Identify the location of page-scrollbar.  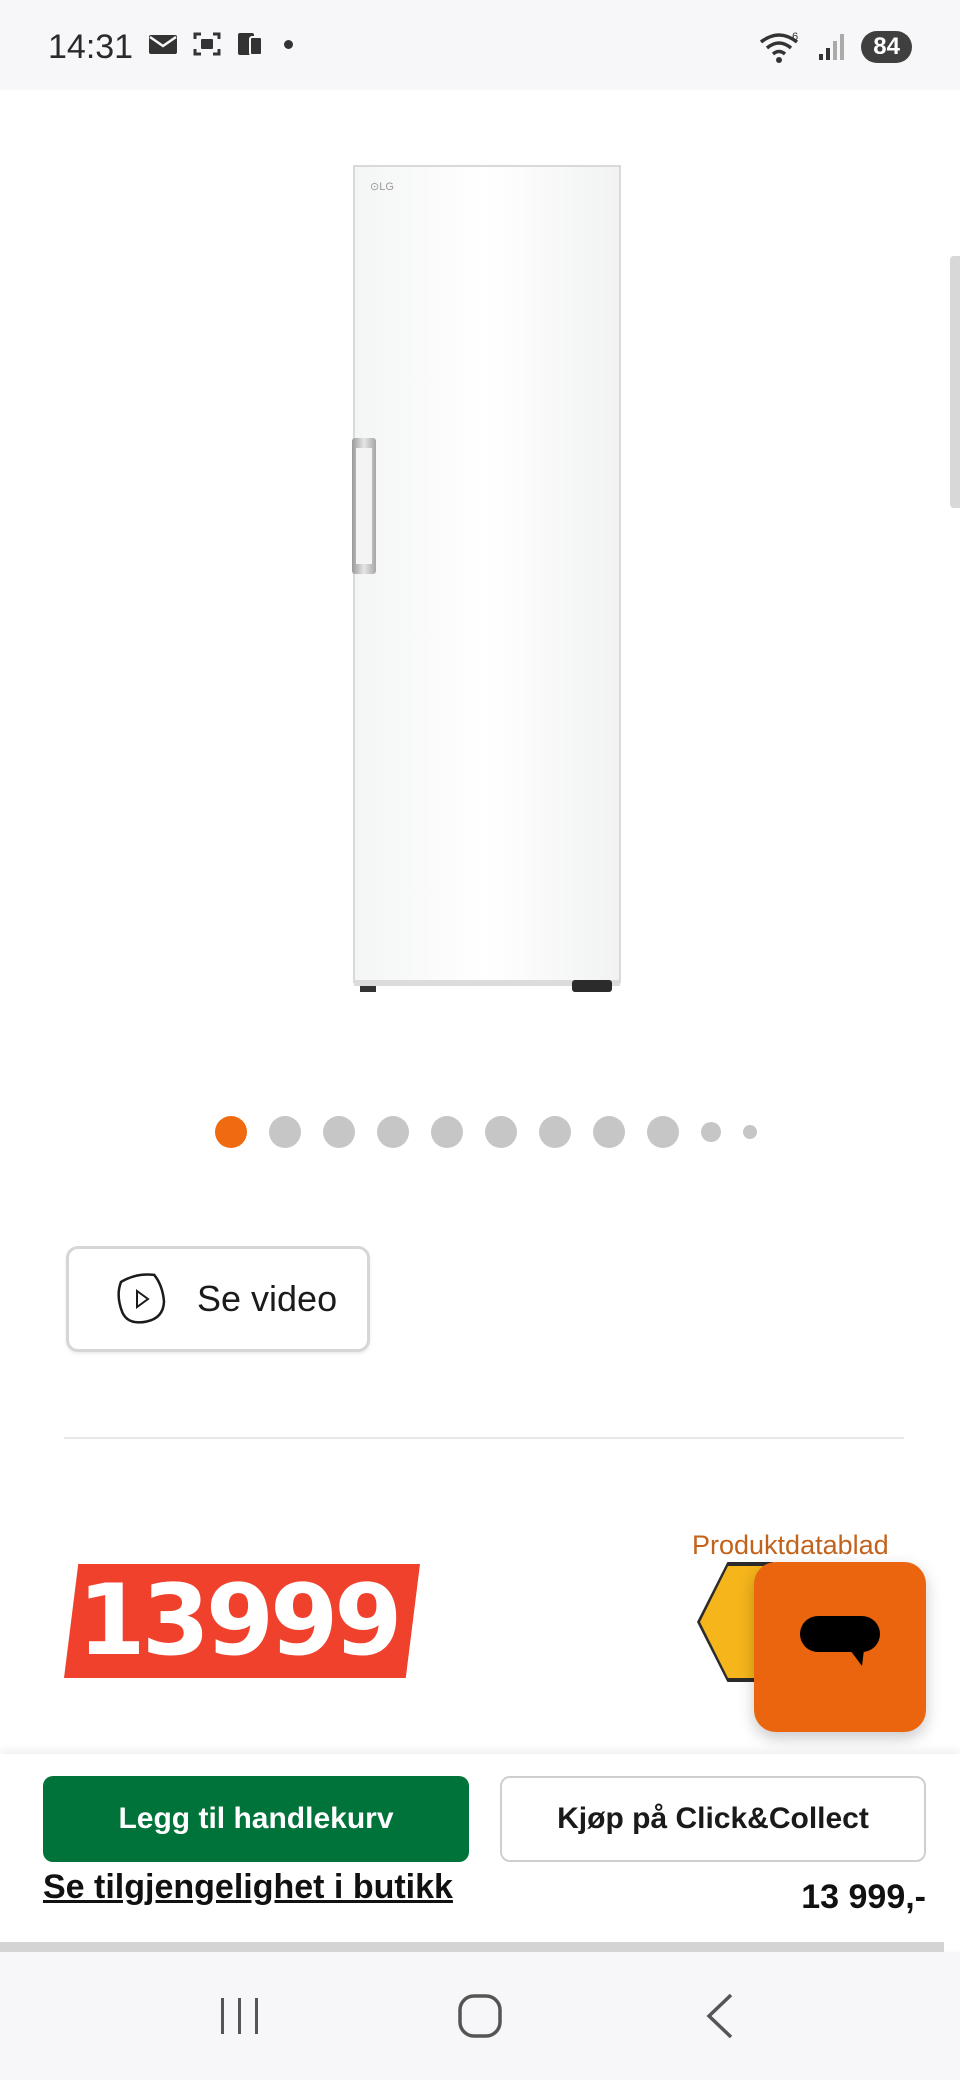
(955, 382).